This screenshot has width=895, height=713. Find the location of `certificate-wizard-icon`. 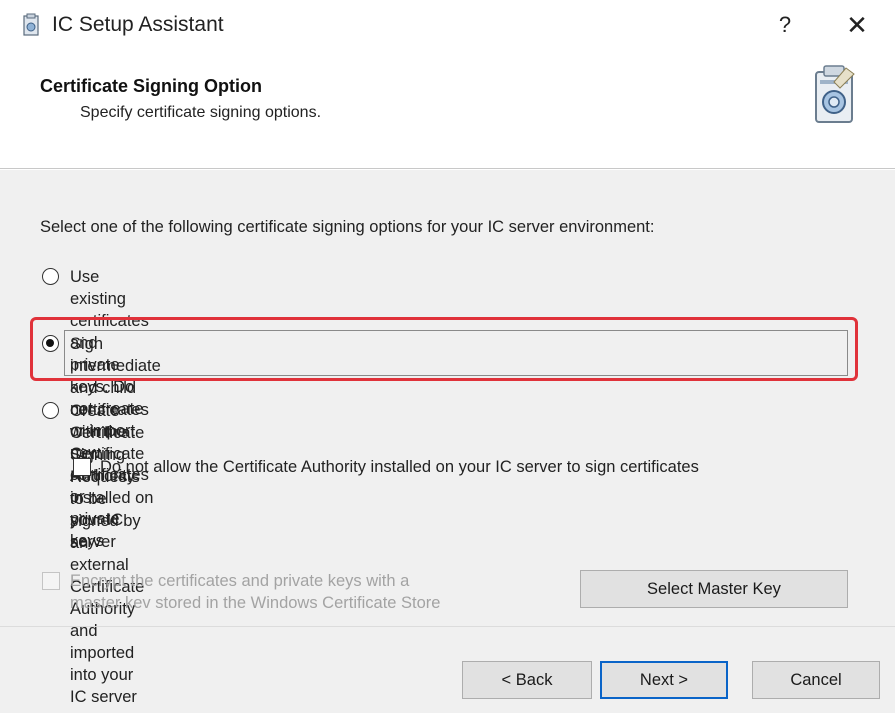

certificate-wizard-icon is located at coordinates (835, 94).